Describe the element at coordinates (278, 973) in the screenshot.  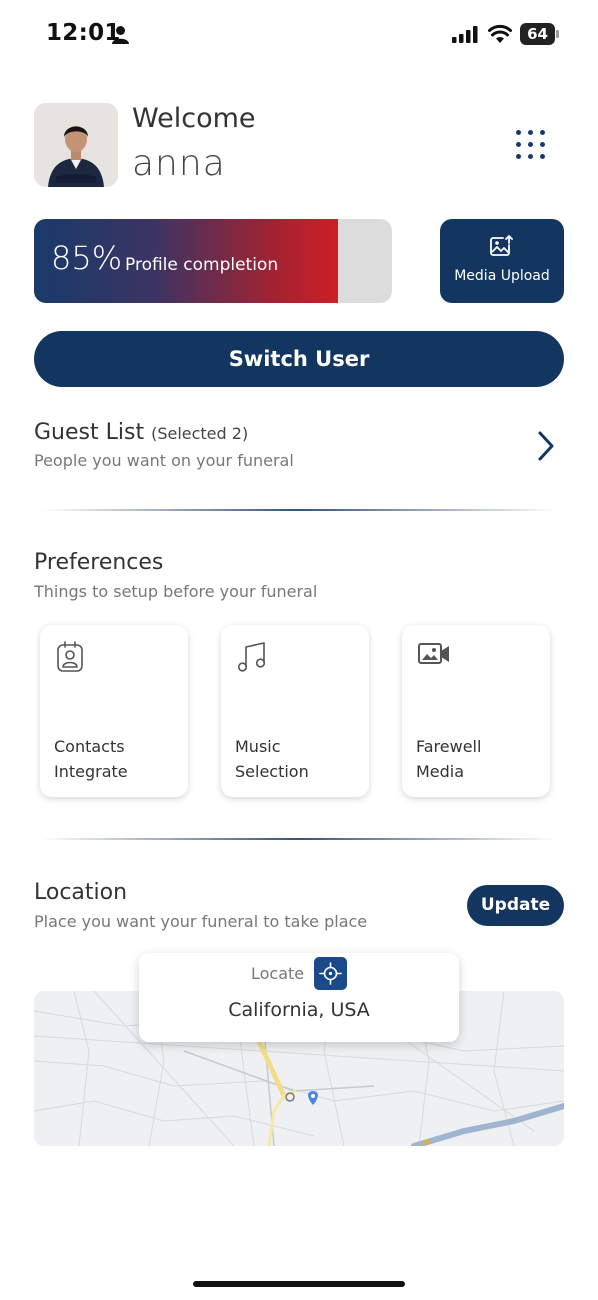
I see `locate-label: Locate` at that location.